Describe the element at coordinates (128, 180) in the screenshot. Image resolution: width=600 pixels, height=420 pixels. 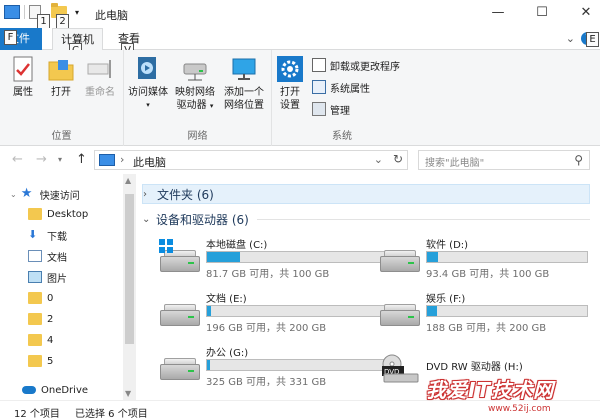
I see `scroll-up-icon: ▲` at that location.